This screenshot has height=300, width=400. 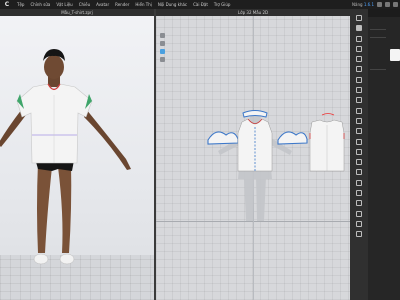 I want to click on object-browser-panel, so click(x=384, y=154).